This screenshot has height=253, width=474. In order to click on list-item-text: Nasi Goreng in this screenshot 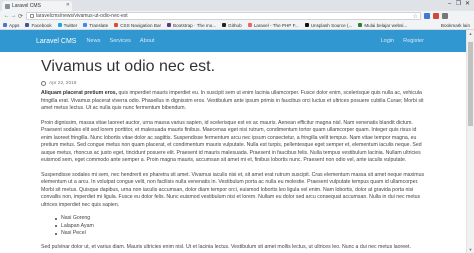, I will do `click(76, 218)`.